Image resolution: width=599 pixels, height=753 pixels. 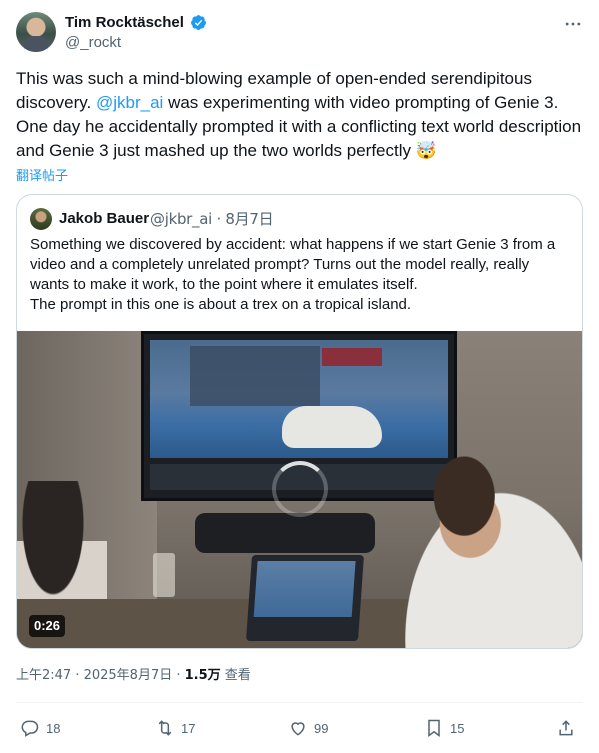 I want to click on repost-count: 17, so click(x=188, y=728).